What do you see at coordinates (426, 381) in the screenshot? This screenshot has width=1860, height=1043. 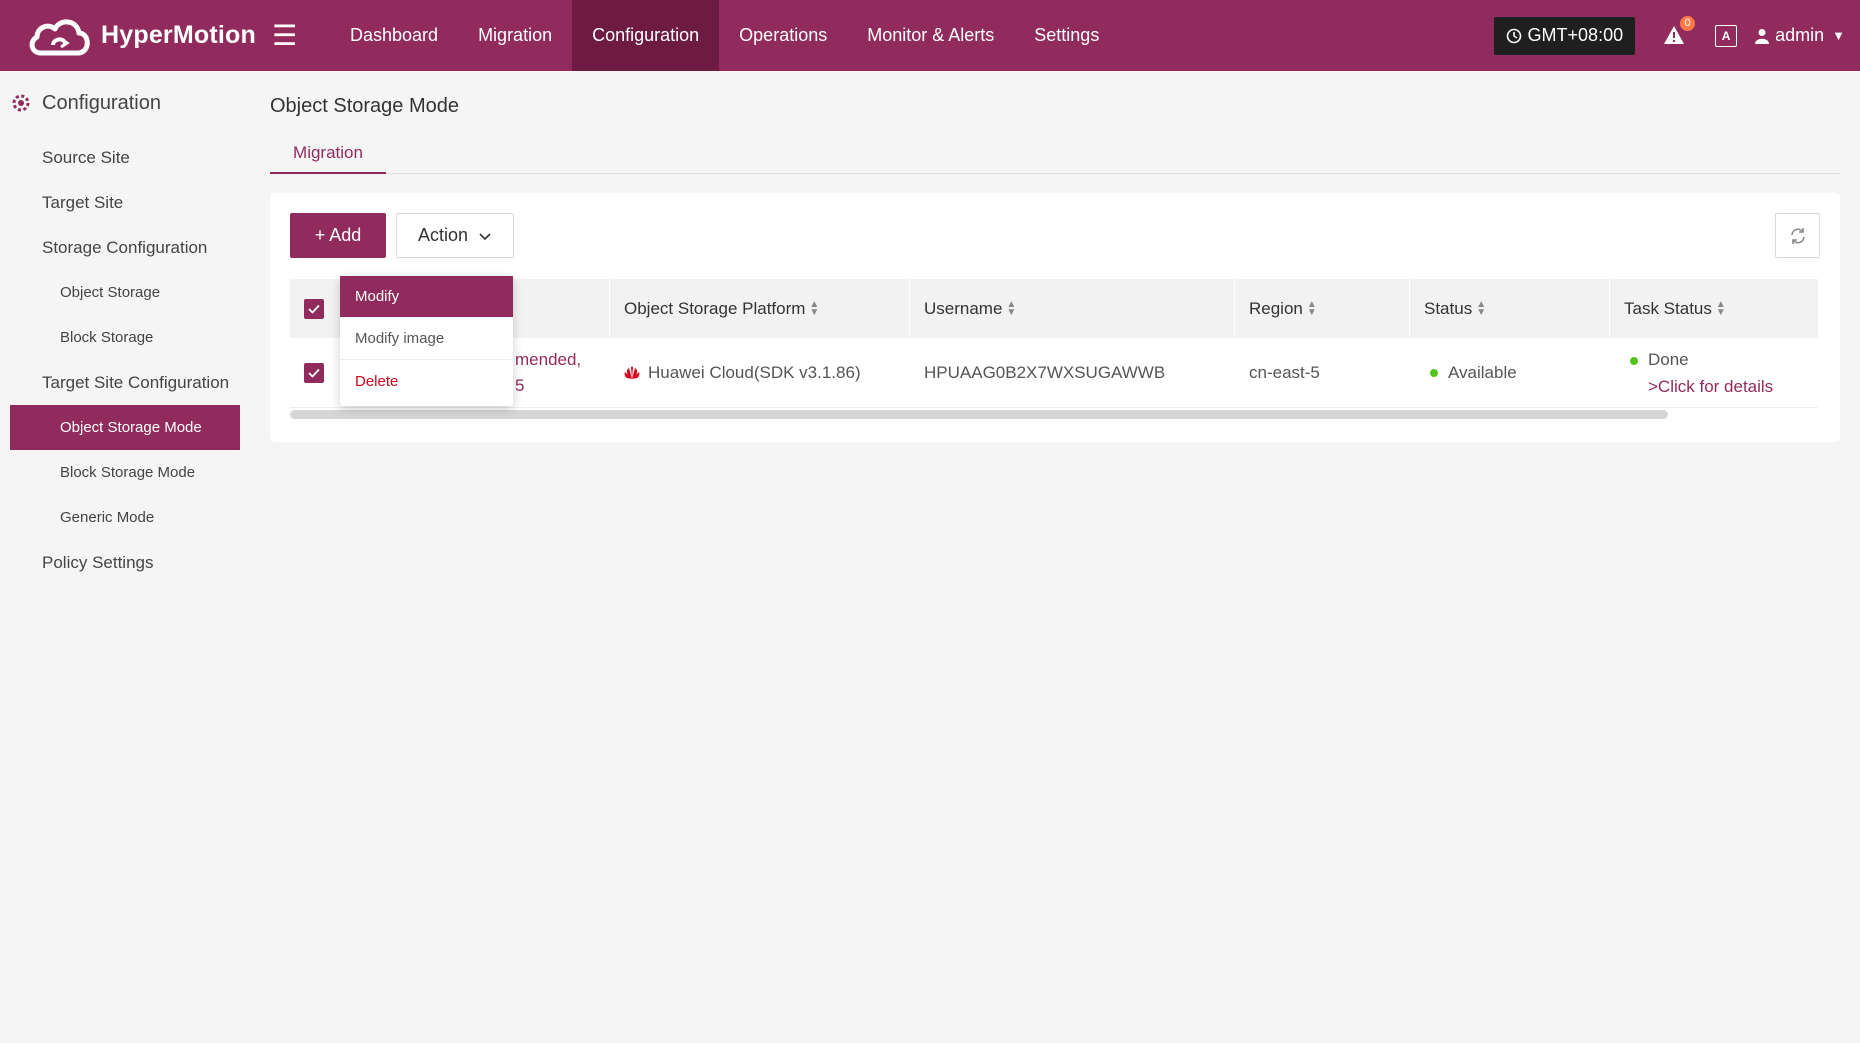 I see `menu-item-delete: Delete` at bounding box center [426, 381].